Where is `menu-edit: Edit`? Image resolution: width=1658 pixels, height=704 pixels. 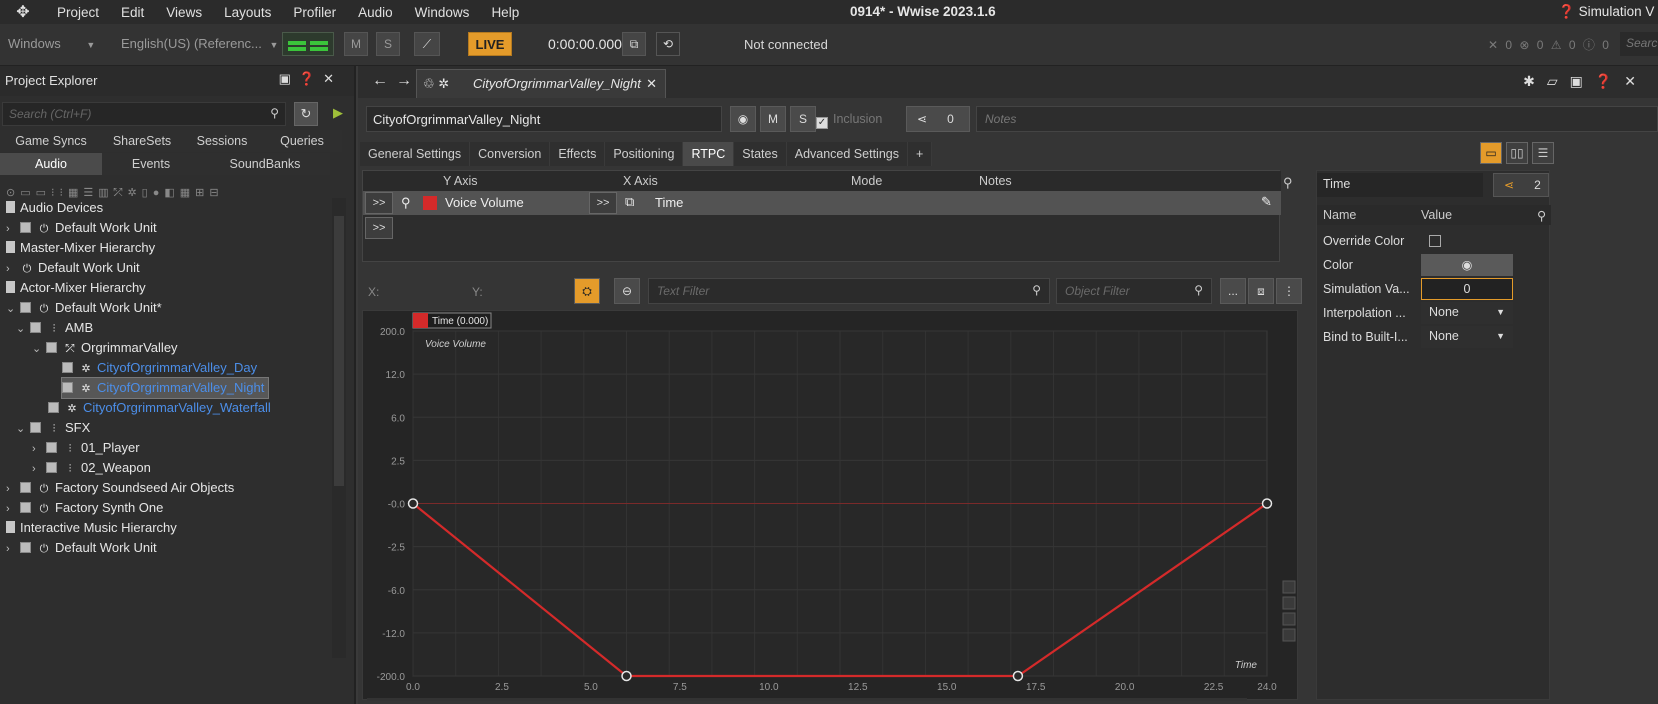
menu-edit: Edit is located at coordinates (132, 12).